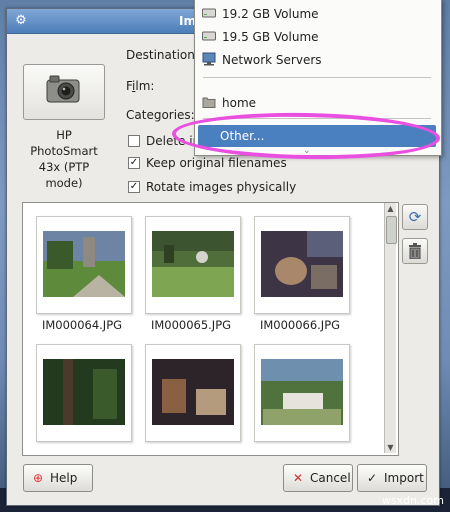  What do you see at coordinates (145, 86) in the screenshot?
I see `film-label-end: lm:` at bounding box center [145, 86].